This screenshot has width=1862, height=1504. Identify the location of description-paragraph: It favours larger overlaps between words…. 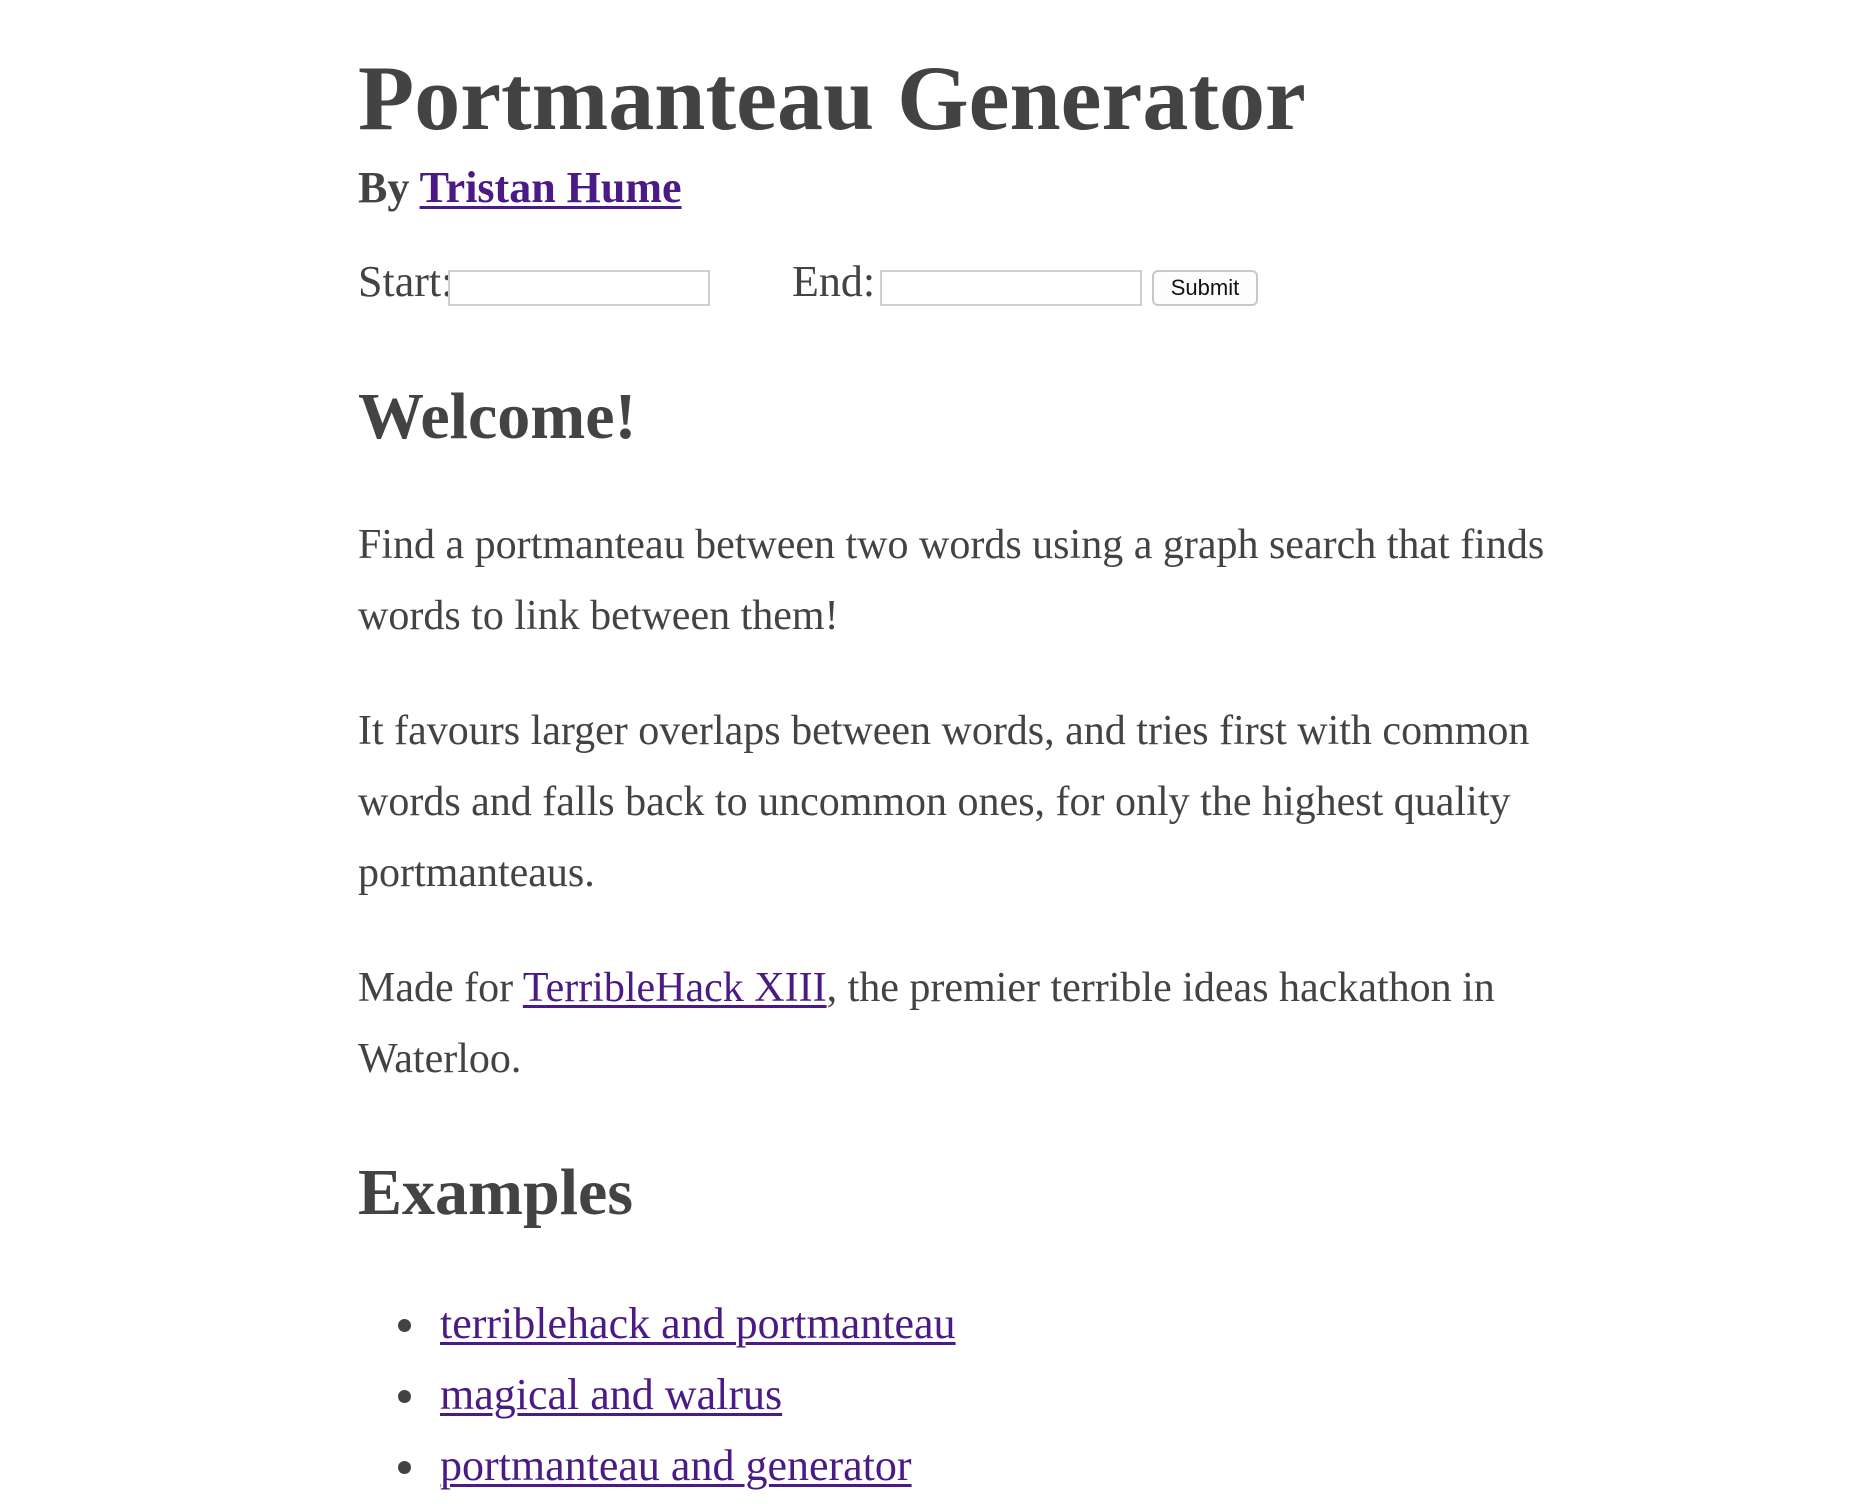
(944, 802).